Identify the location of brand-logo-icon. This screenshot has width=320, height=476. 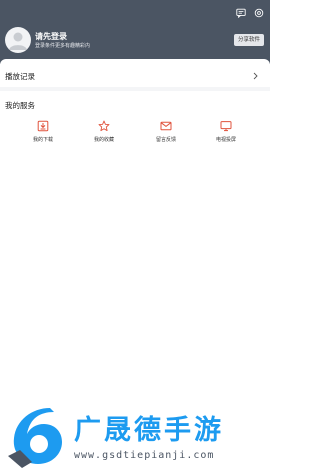
(35, 438).